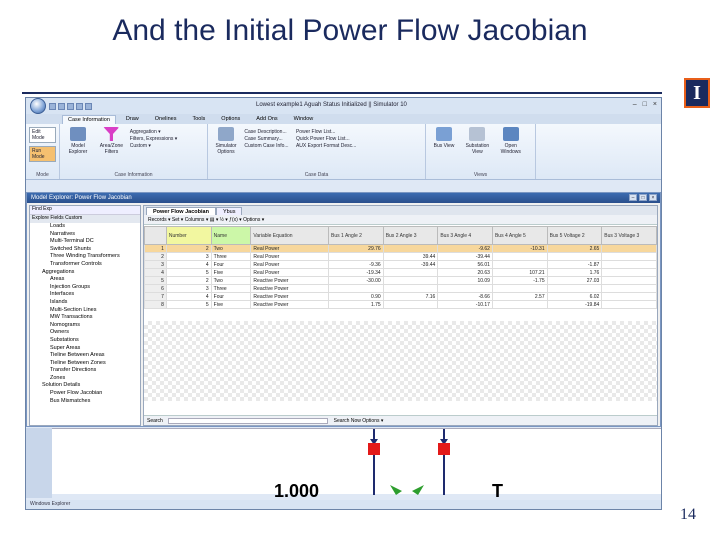  I want to click on tree-item: Loads, so click(87, 227).